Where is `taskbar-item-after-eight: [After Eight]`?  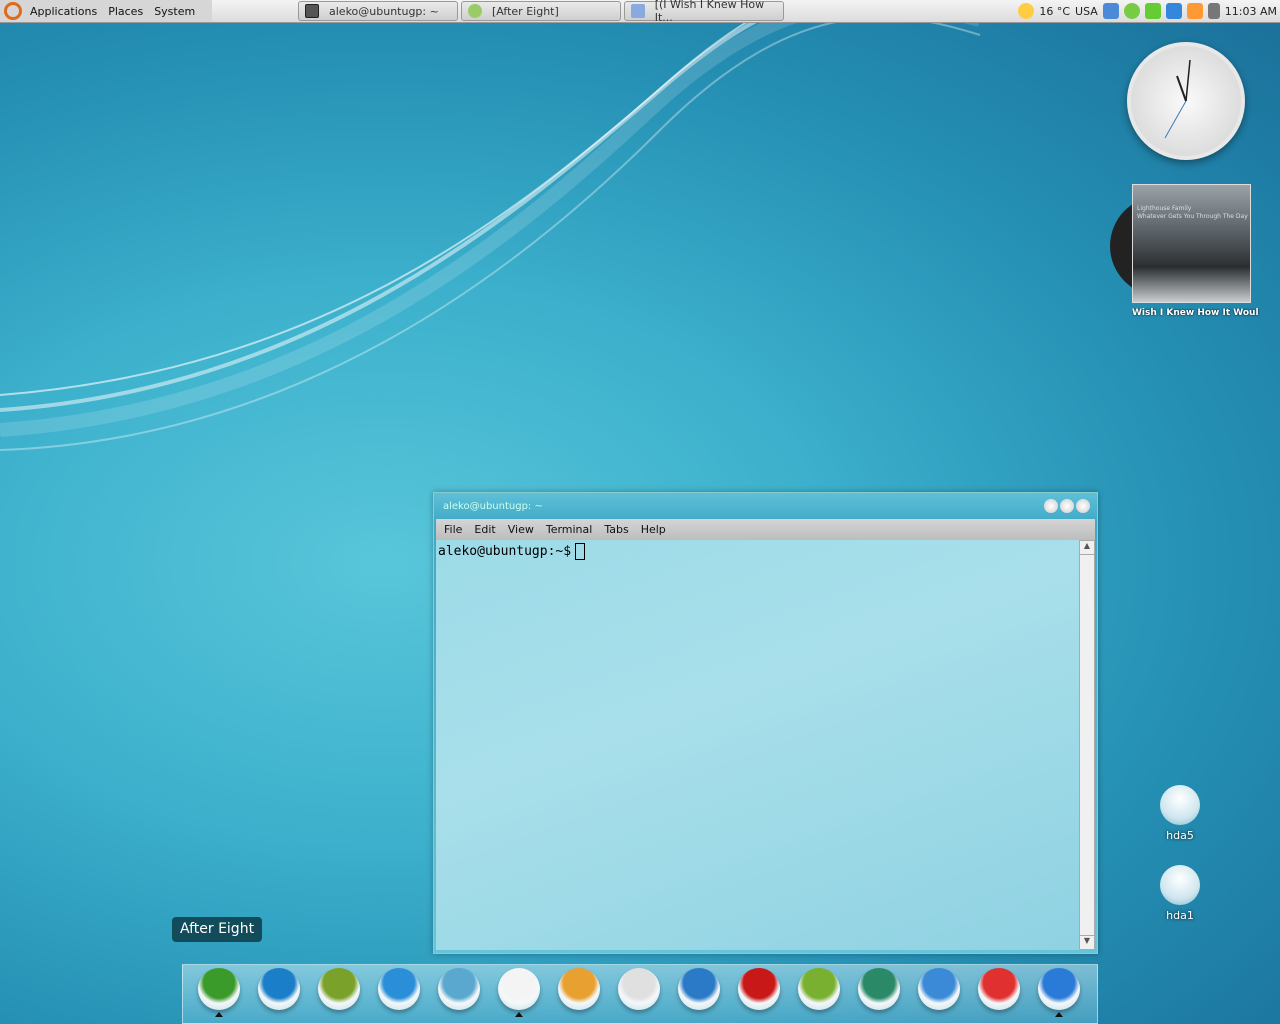 taskbar-item-after-eight: [After Eight] is located at coordinates (541, 11).